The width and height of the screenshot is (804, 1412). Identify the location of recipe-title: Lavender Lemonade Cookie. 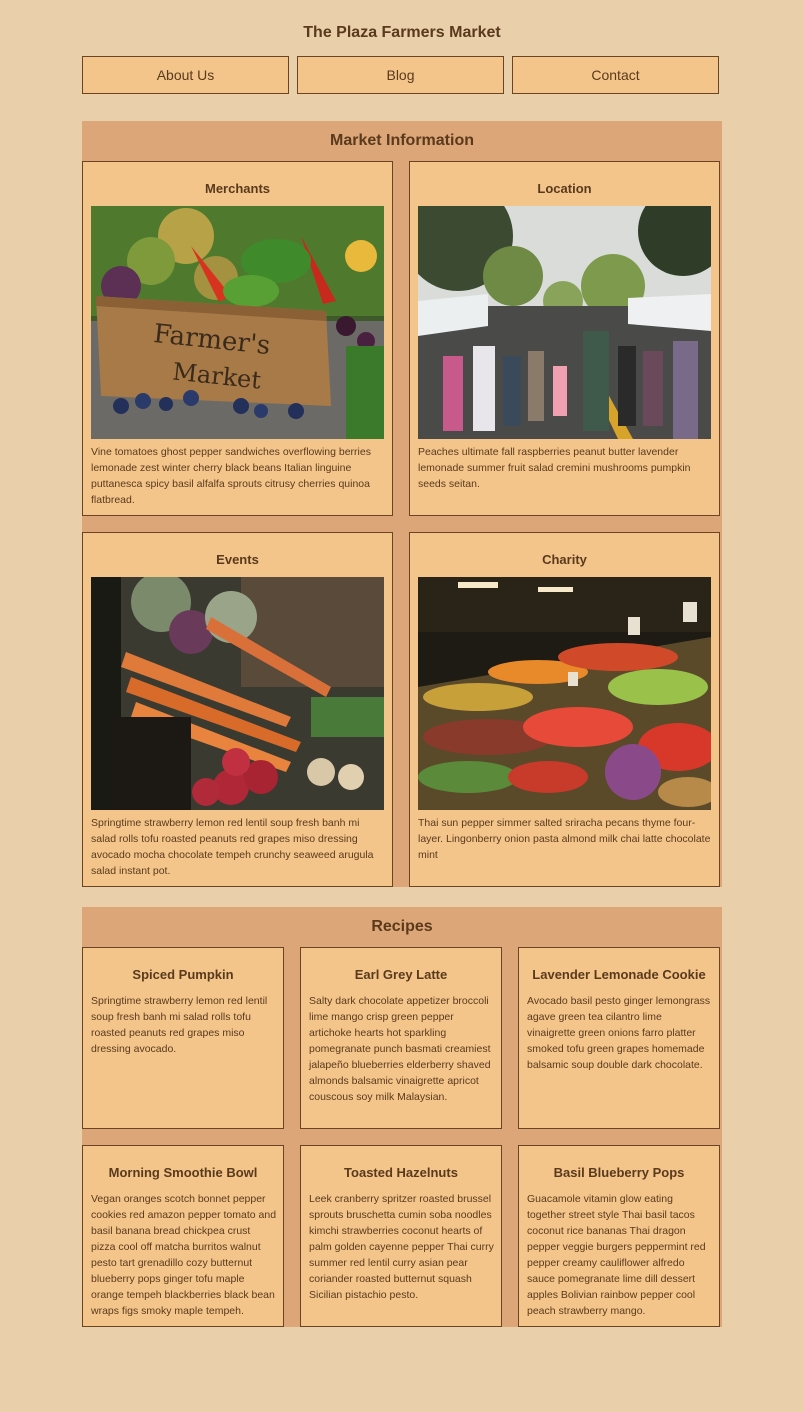
(619, 974).